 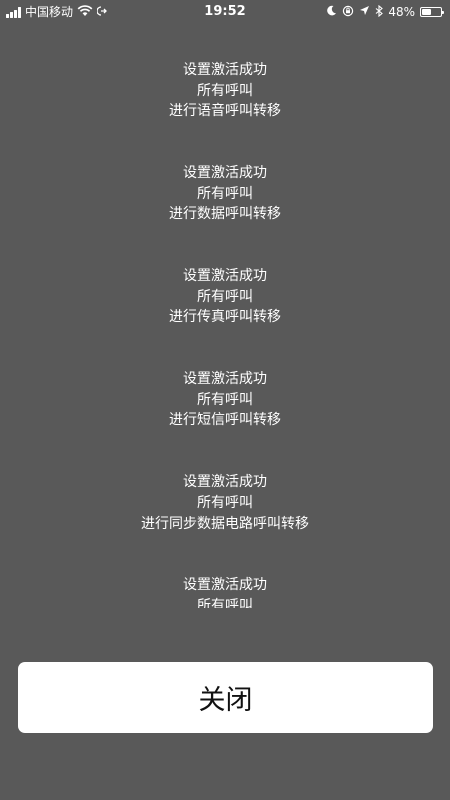 I want to click on message-block: 设置激活成功 所有呼叫进行语音呼叫转移, so click(x=225, y=91).